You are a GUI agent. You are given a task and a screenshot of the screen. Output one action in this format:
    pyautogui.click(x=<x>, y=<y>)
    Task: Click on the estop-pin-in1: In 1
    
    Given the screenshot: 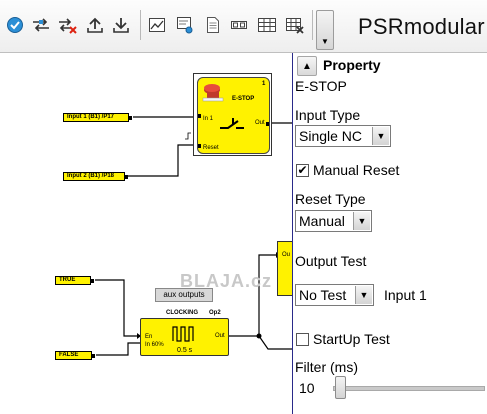 What is the action you would take?
    pyautogui.click(x=208, y=119)
    